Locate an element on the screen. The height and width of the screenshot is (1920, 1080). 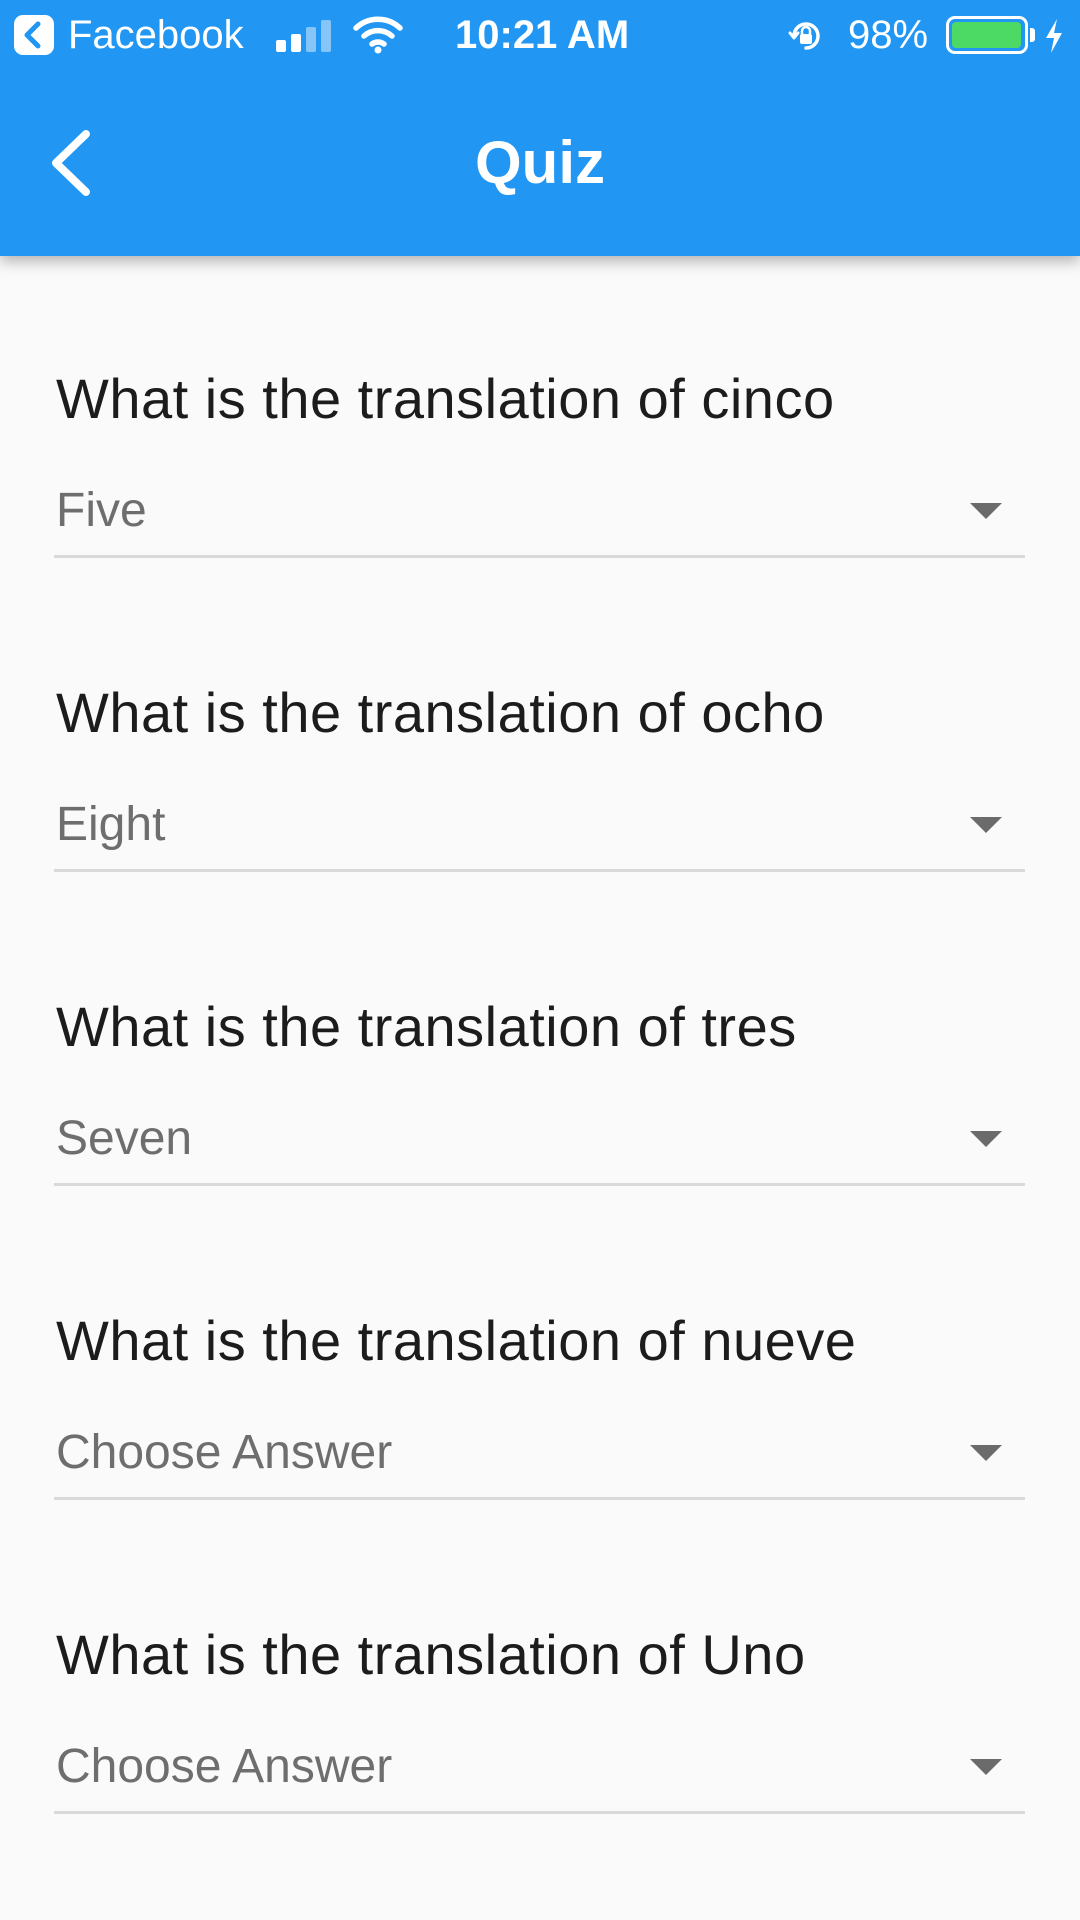
back-to-app-label: Facebook is located at coordinates (156, 35).